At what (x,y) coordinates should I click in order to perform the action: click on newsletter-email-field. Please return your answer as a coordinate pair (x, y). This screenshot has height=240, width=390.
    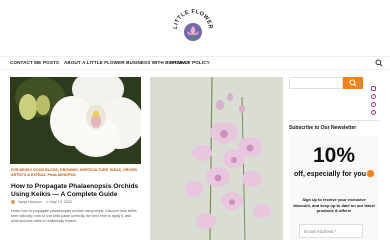
    Looking at the image, I should click on (331, 231).